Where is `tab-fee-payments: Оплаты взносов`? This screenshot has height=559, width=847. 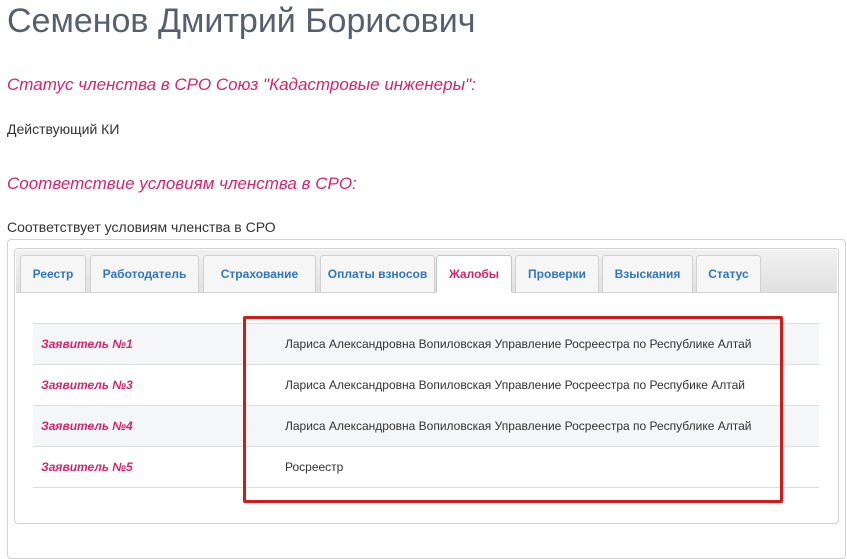
tab-fee-payments: Оплаты взносов is located at coordinates (377, 273).